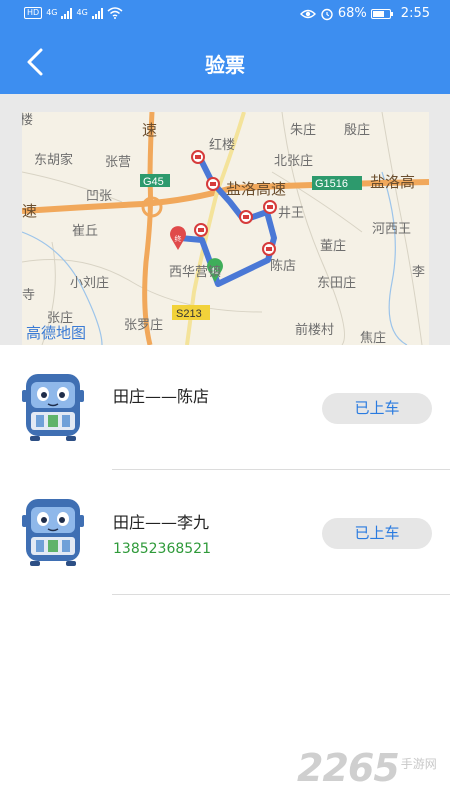  What do you see at coordinates (85, 230) in the screenshot?
I see `map-label: 崔丘` at bounding box center [85, 230].